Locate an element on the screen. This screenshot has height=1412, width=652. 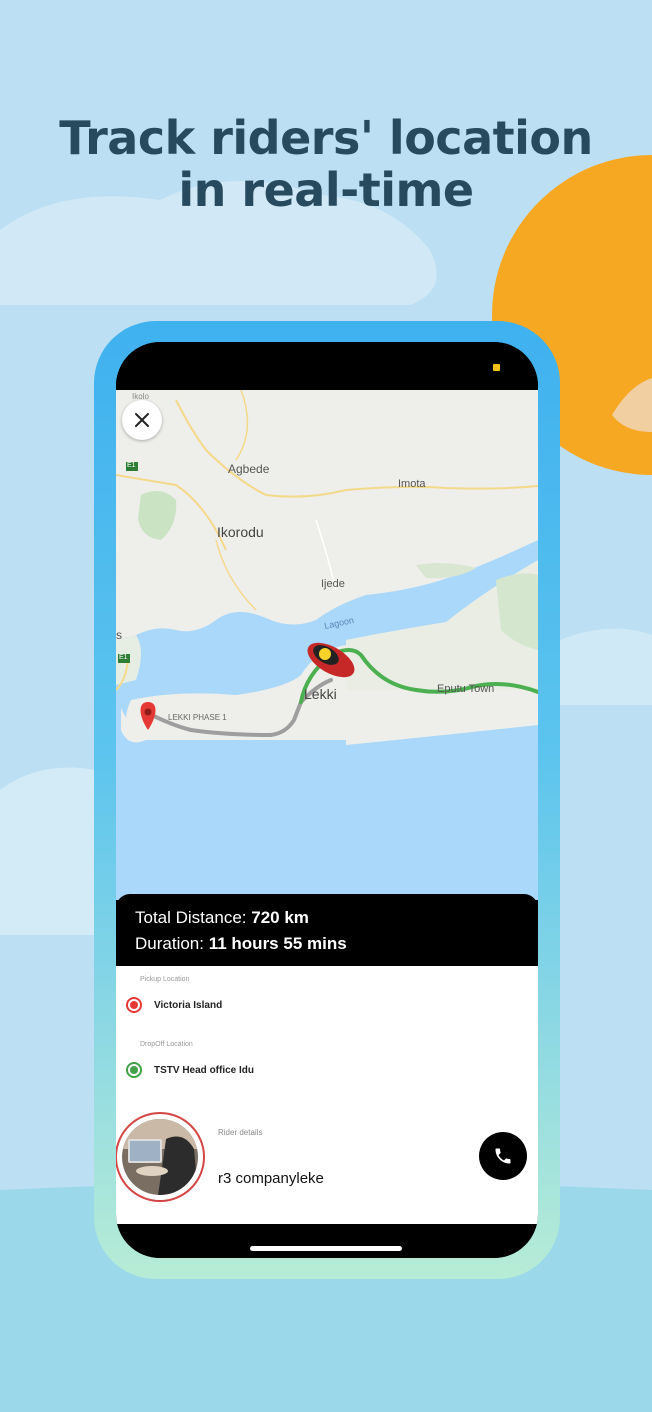
distance-value: 720 km is located at coordinates (280, 917).